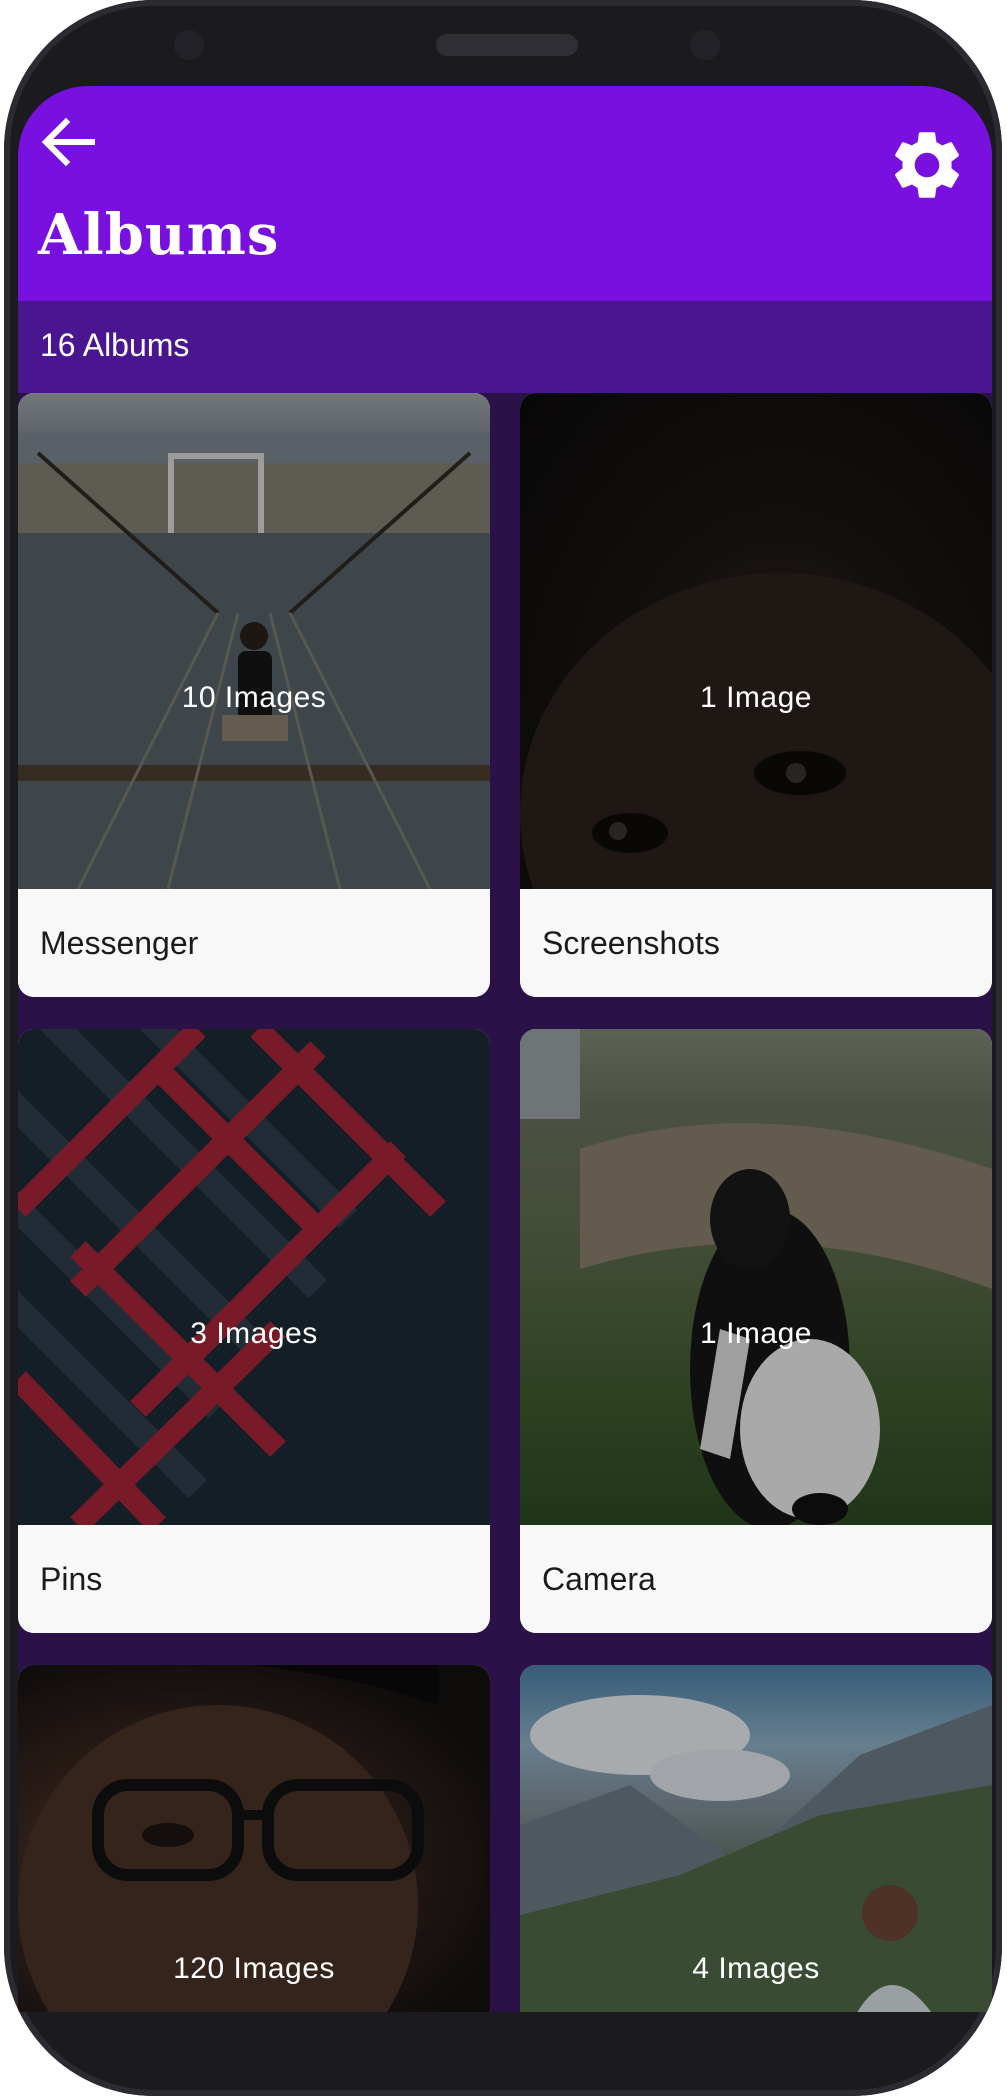  Describe the element at coordinates (254, 1277) in the screenshot. I see `album-thumbnail: 3 Images` at that location.